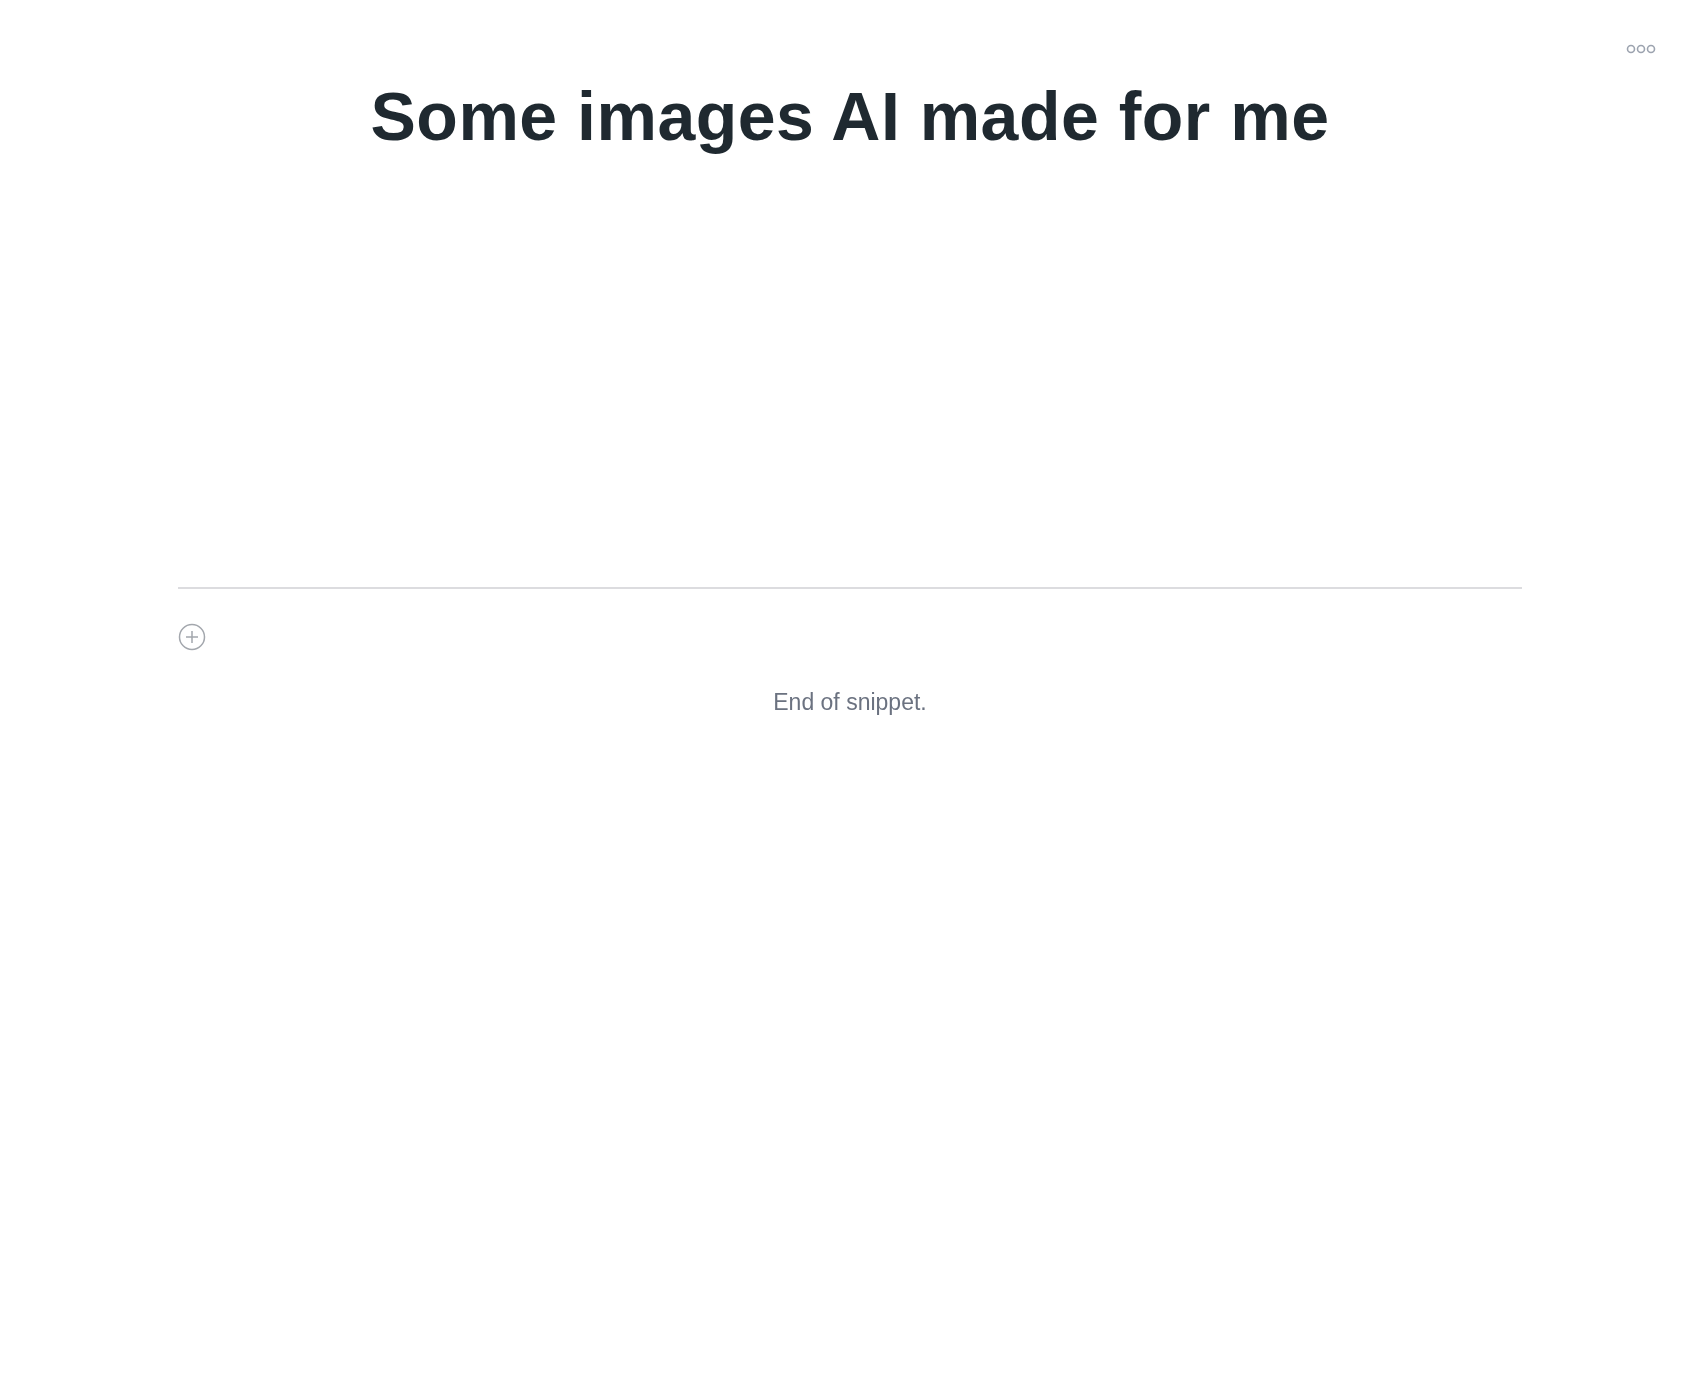 This screenshot has width=1700, height=1400. What do you see at coordinates (1641, 49) in the screenshot?
I see `more-icon` at bounding box center [1641, 49].